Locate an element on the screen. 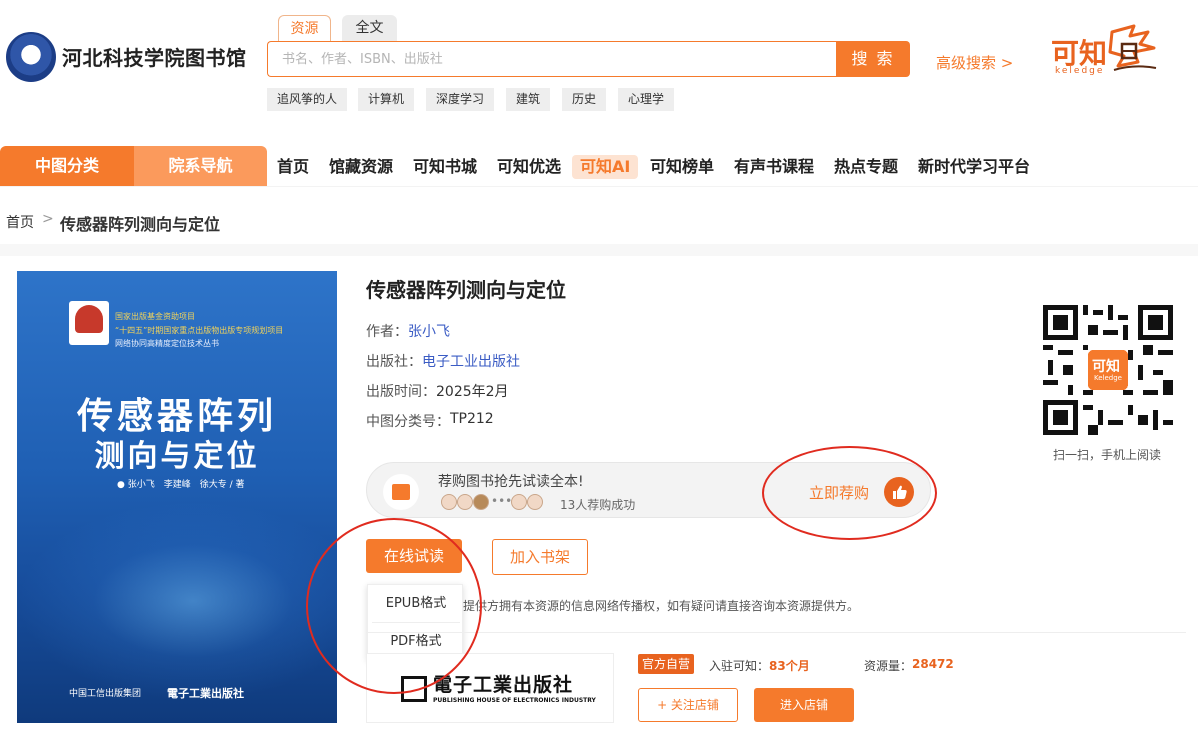  nav-divider is located at coordinates (599, 186).